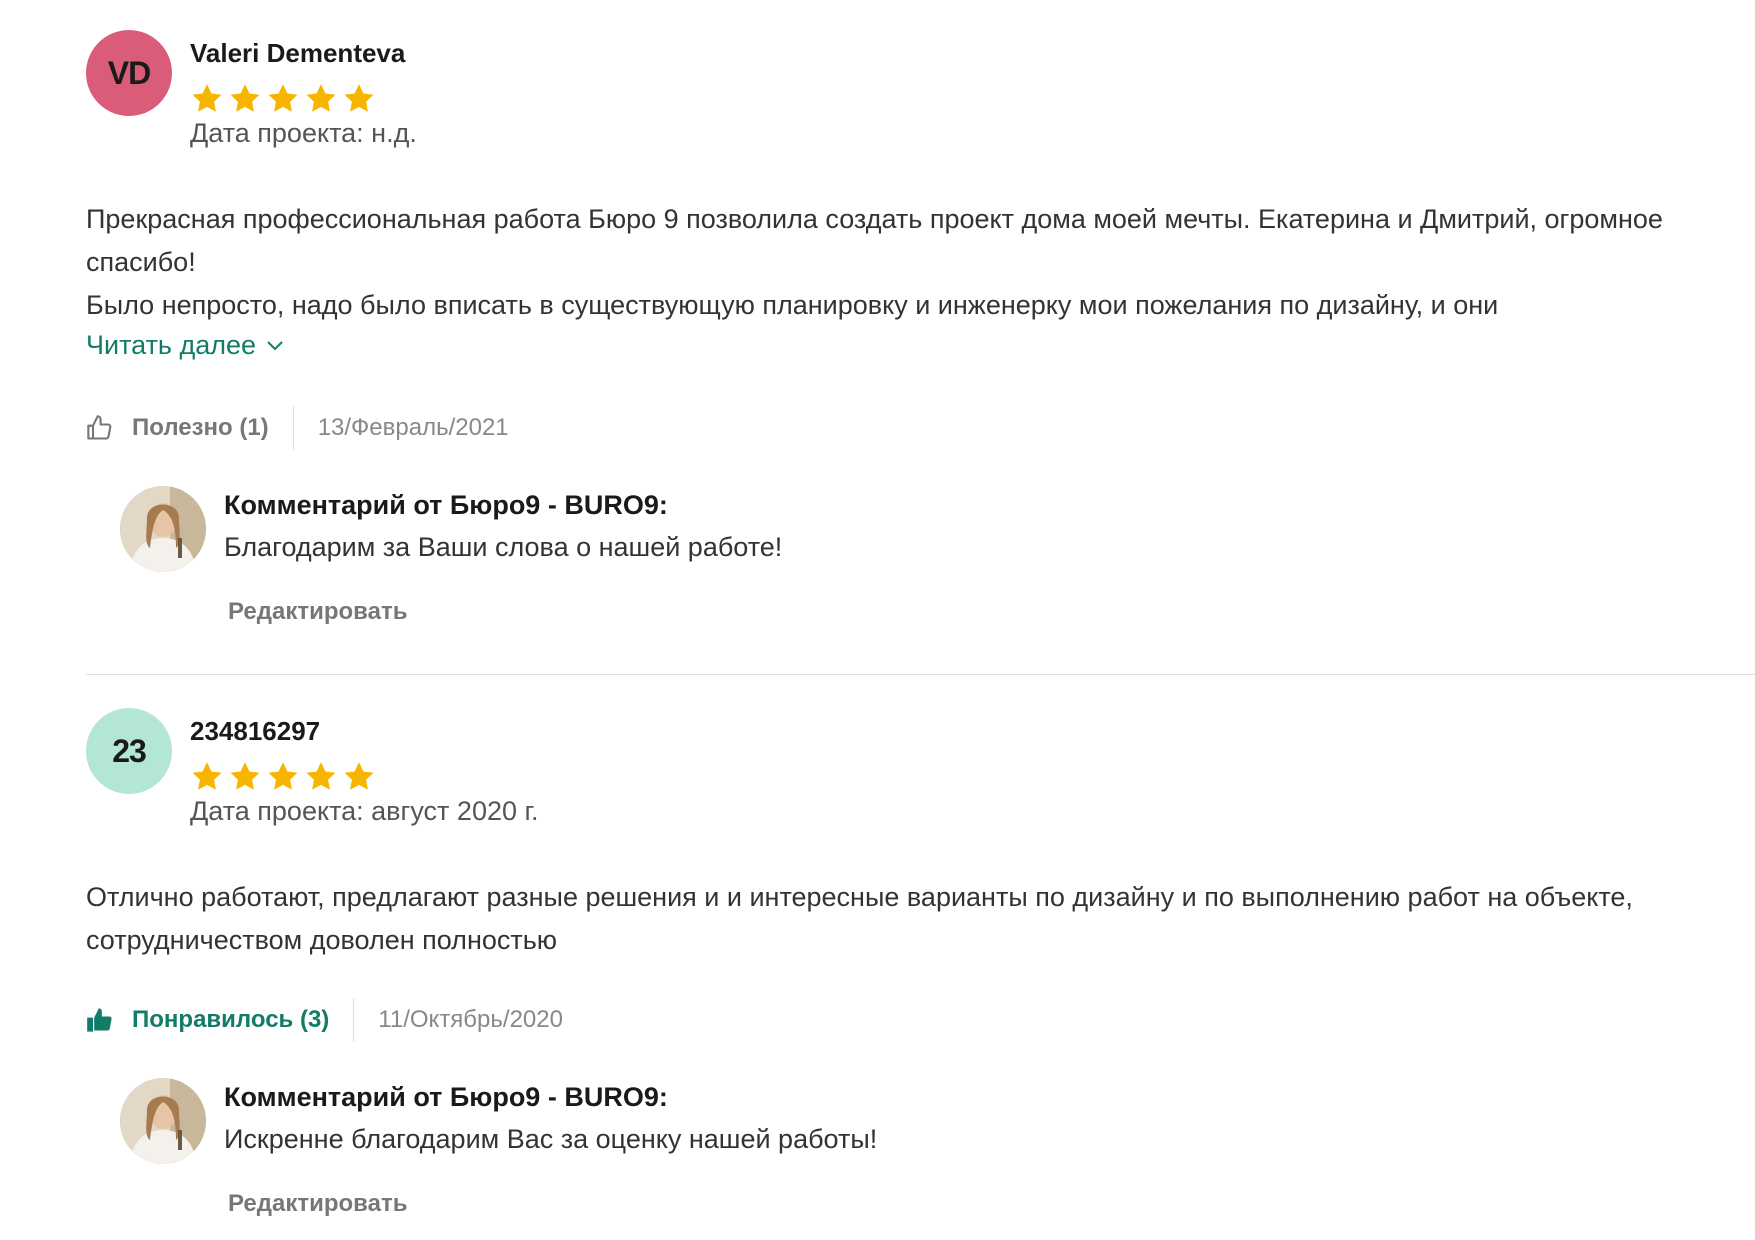 The image size is (1755, 1240). I want to click on thumbs-up-outline-icon, so click(99, 427).